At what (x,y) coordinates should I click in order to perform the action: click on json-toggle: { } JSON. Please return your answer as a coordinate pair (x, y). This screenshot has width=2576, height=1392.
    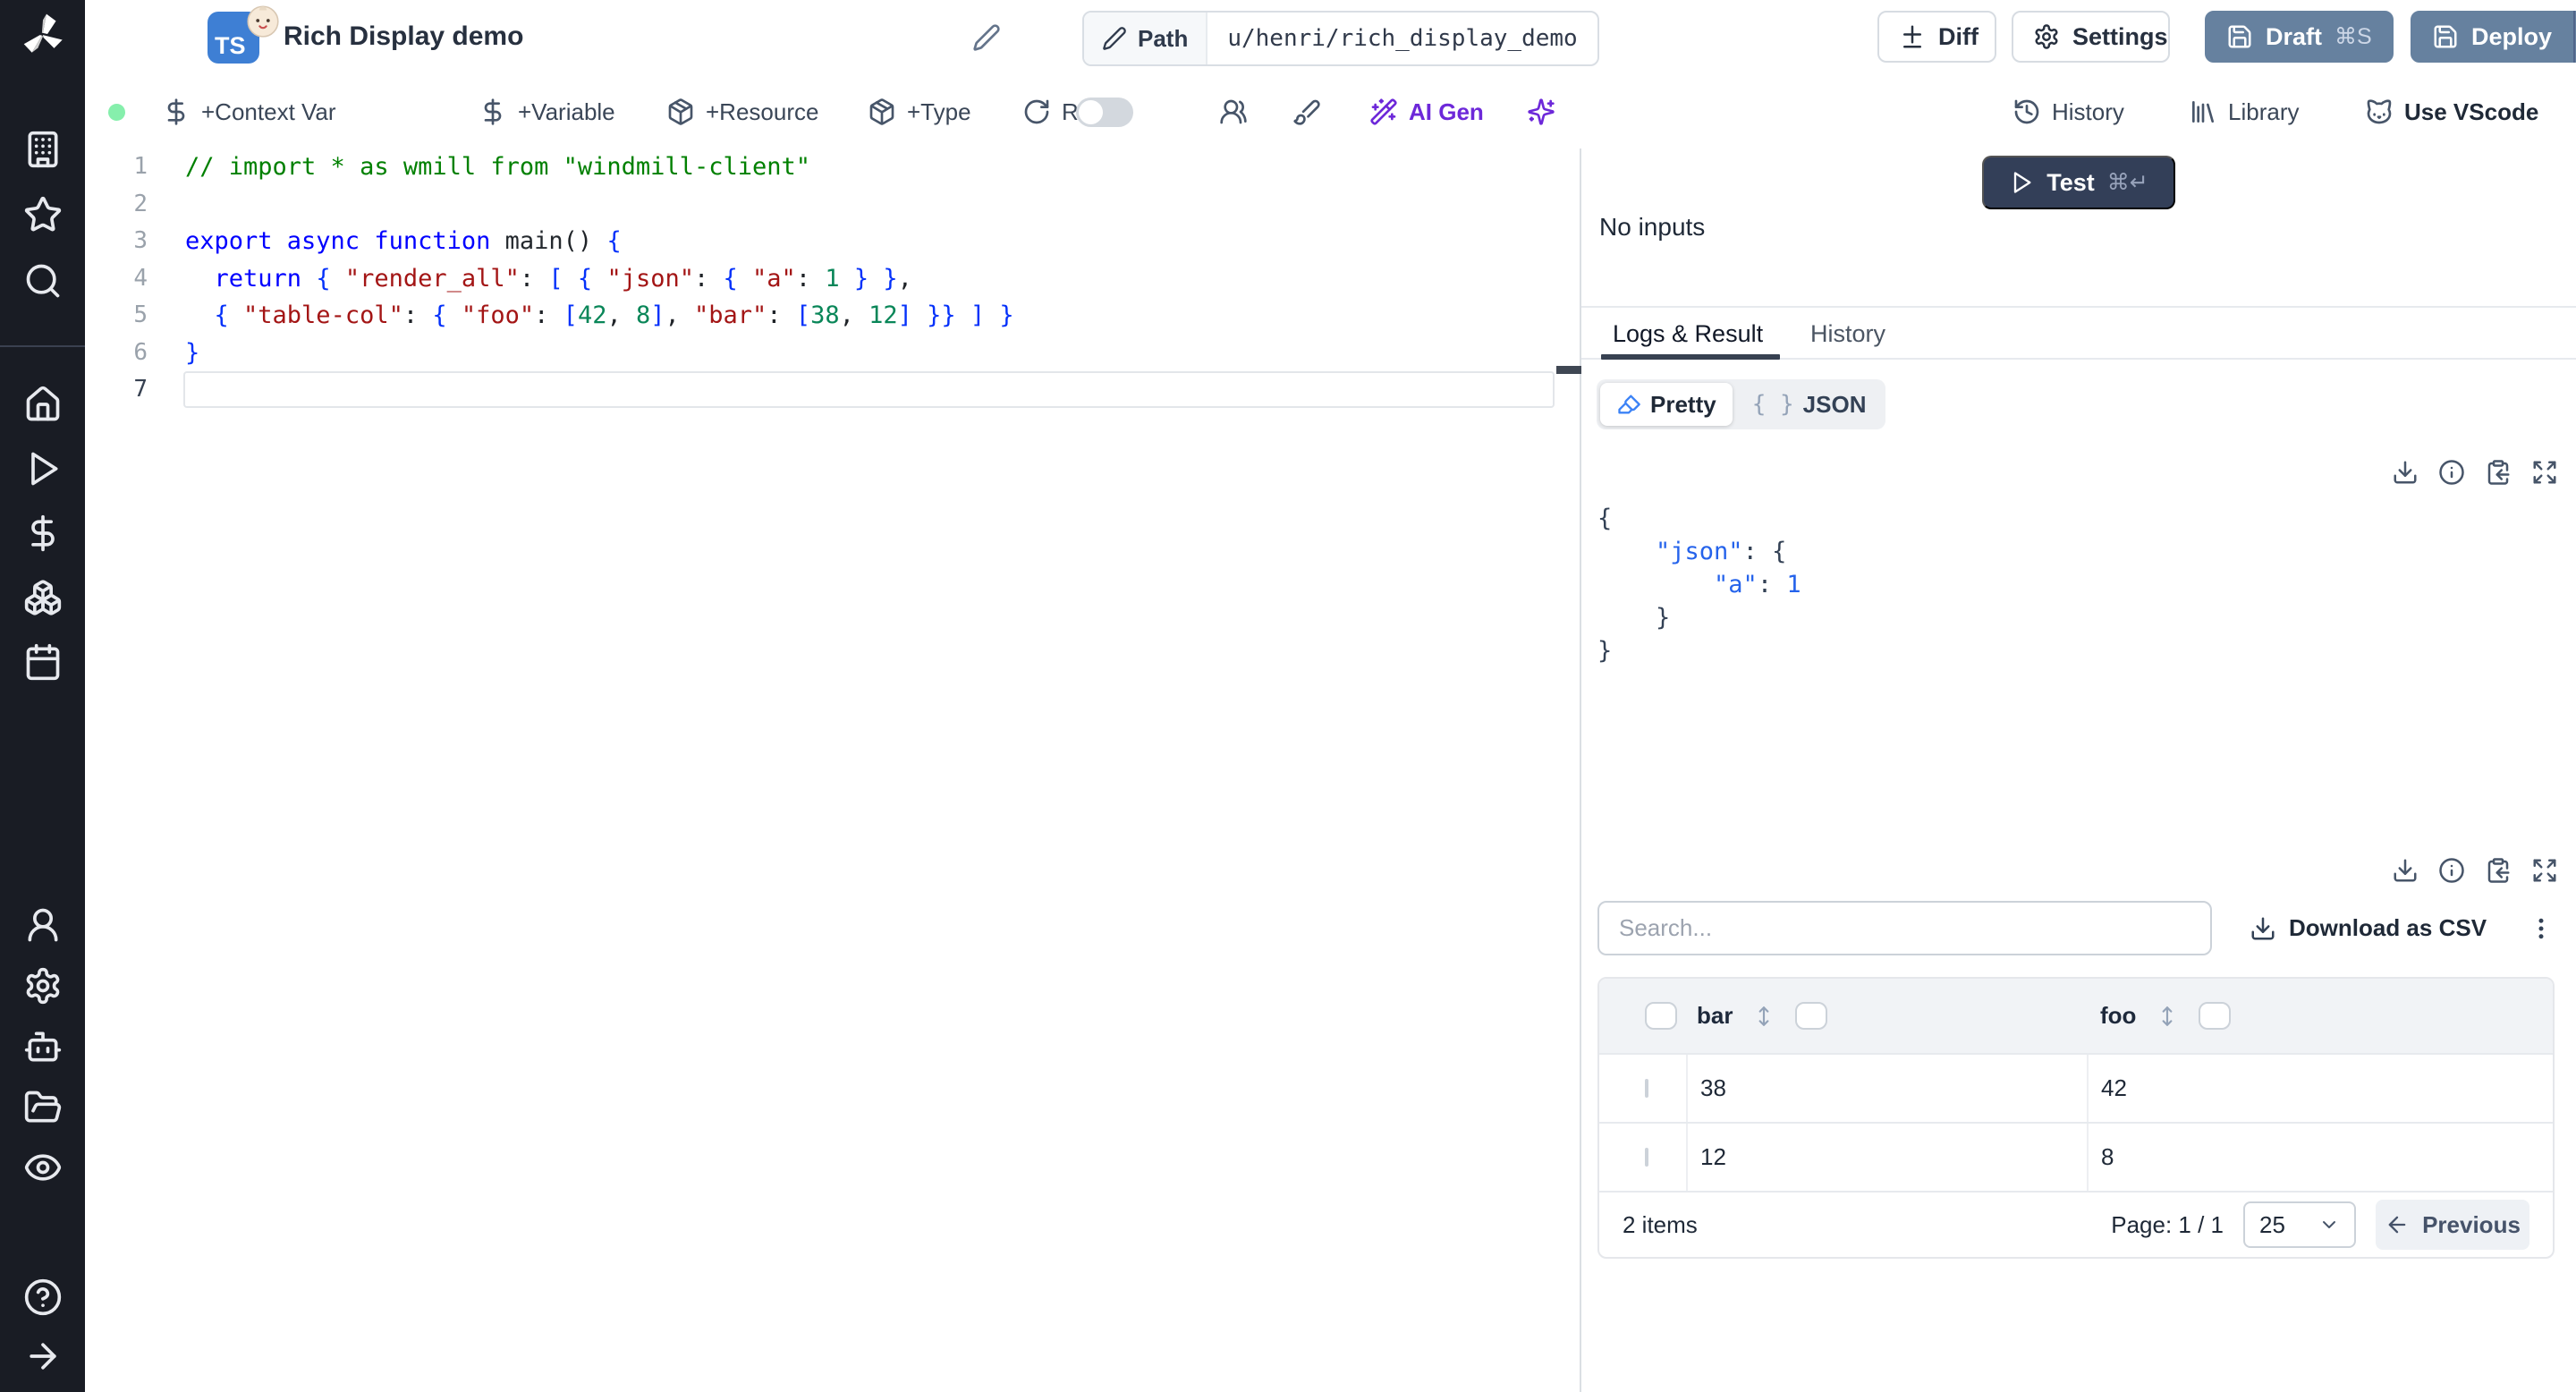
    Looking at the image, I should click on (1809, 404).